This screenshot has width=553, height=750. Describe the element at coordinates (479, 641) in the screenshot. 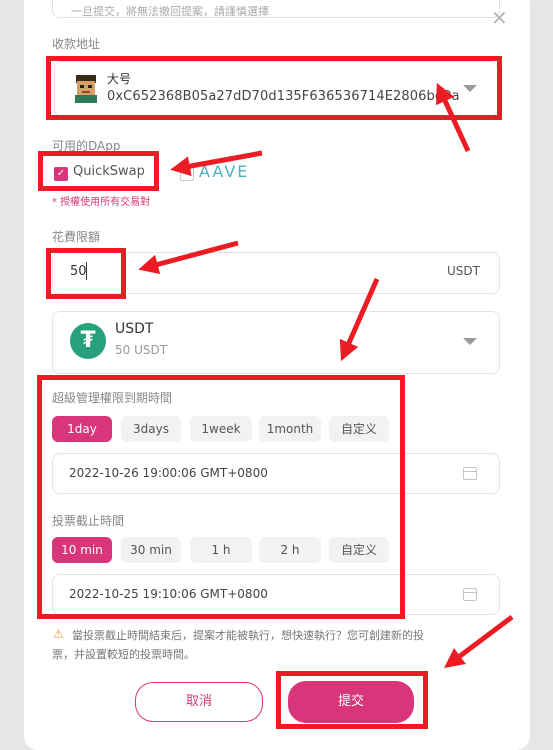

I see `annotation-arrow-submit` at that location.